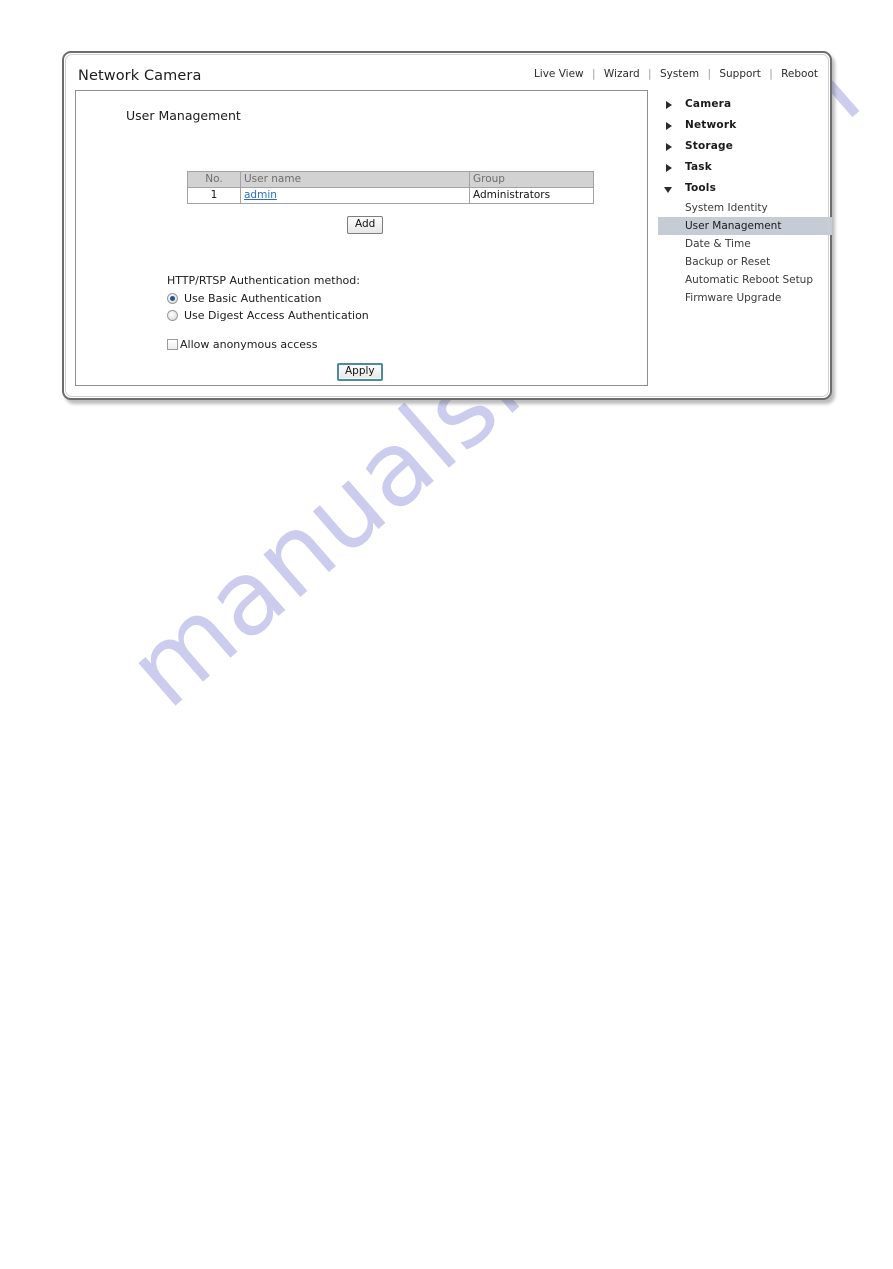  Describe the element at coordinates (183, 115) in the screenshot. I see `page-title: User Management` at that location.